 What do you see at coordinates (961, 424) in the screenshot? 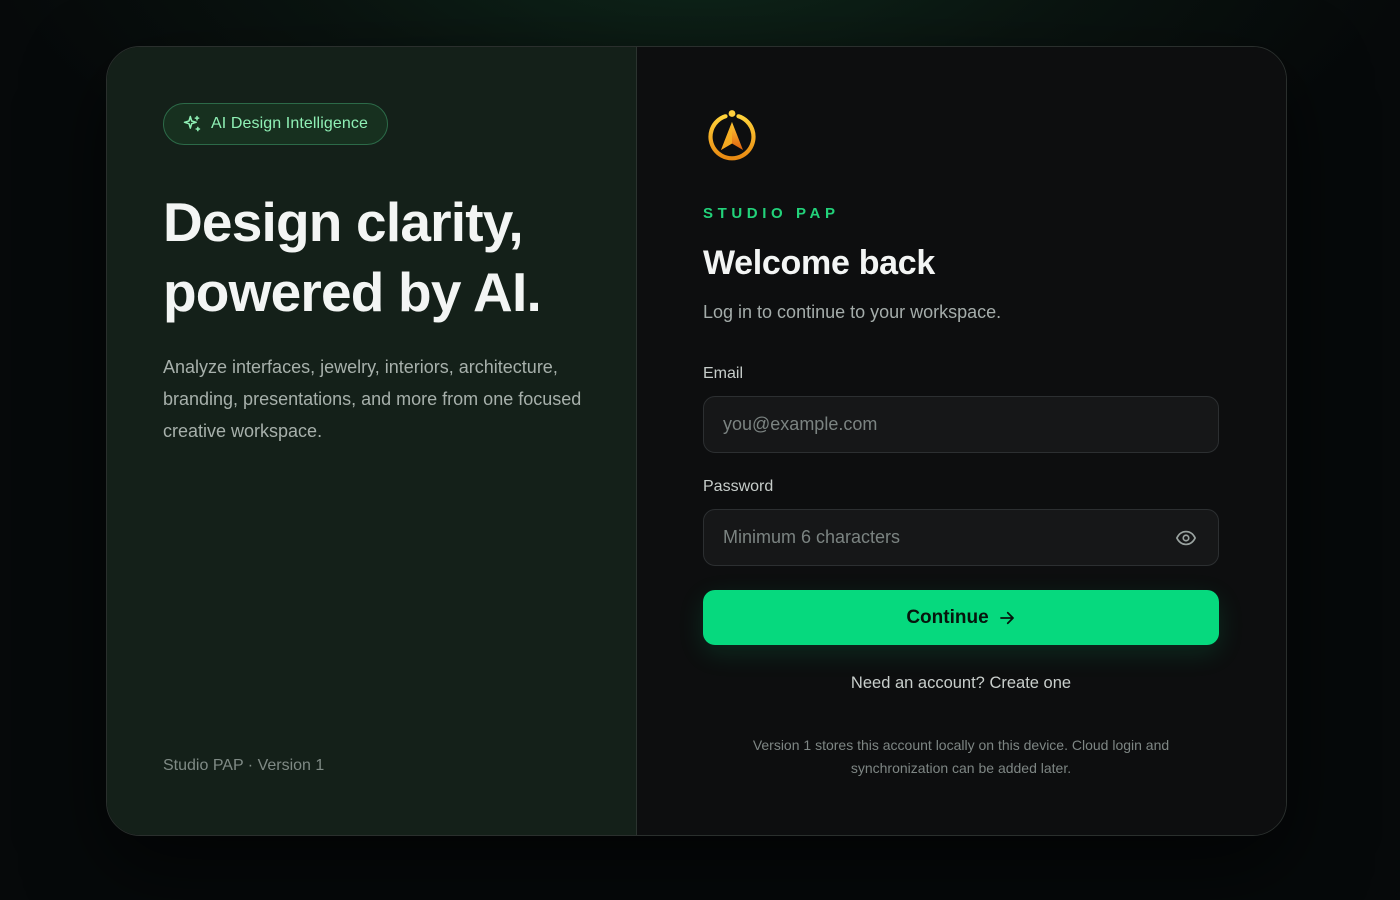
I see `email-field` at bounding box center [961, 424].